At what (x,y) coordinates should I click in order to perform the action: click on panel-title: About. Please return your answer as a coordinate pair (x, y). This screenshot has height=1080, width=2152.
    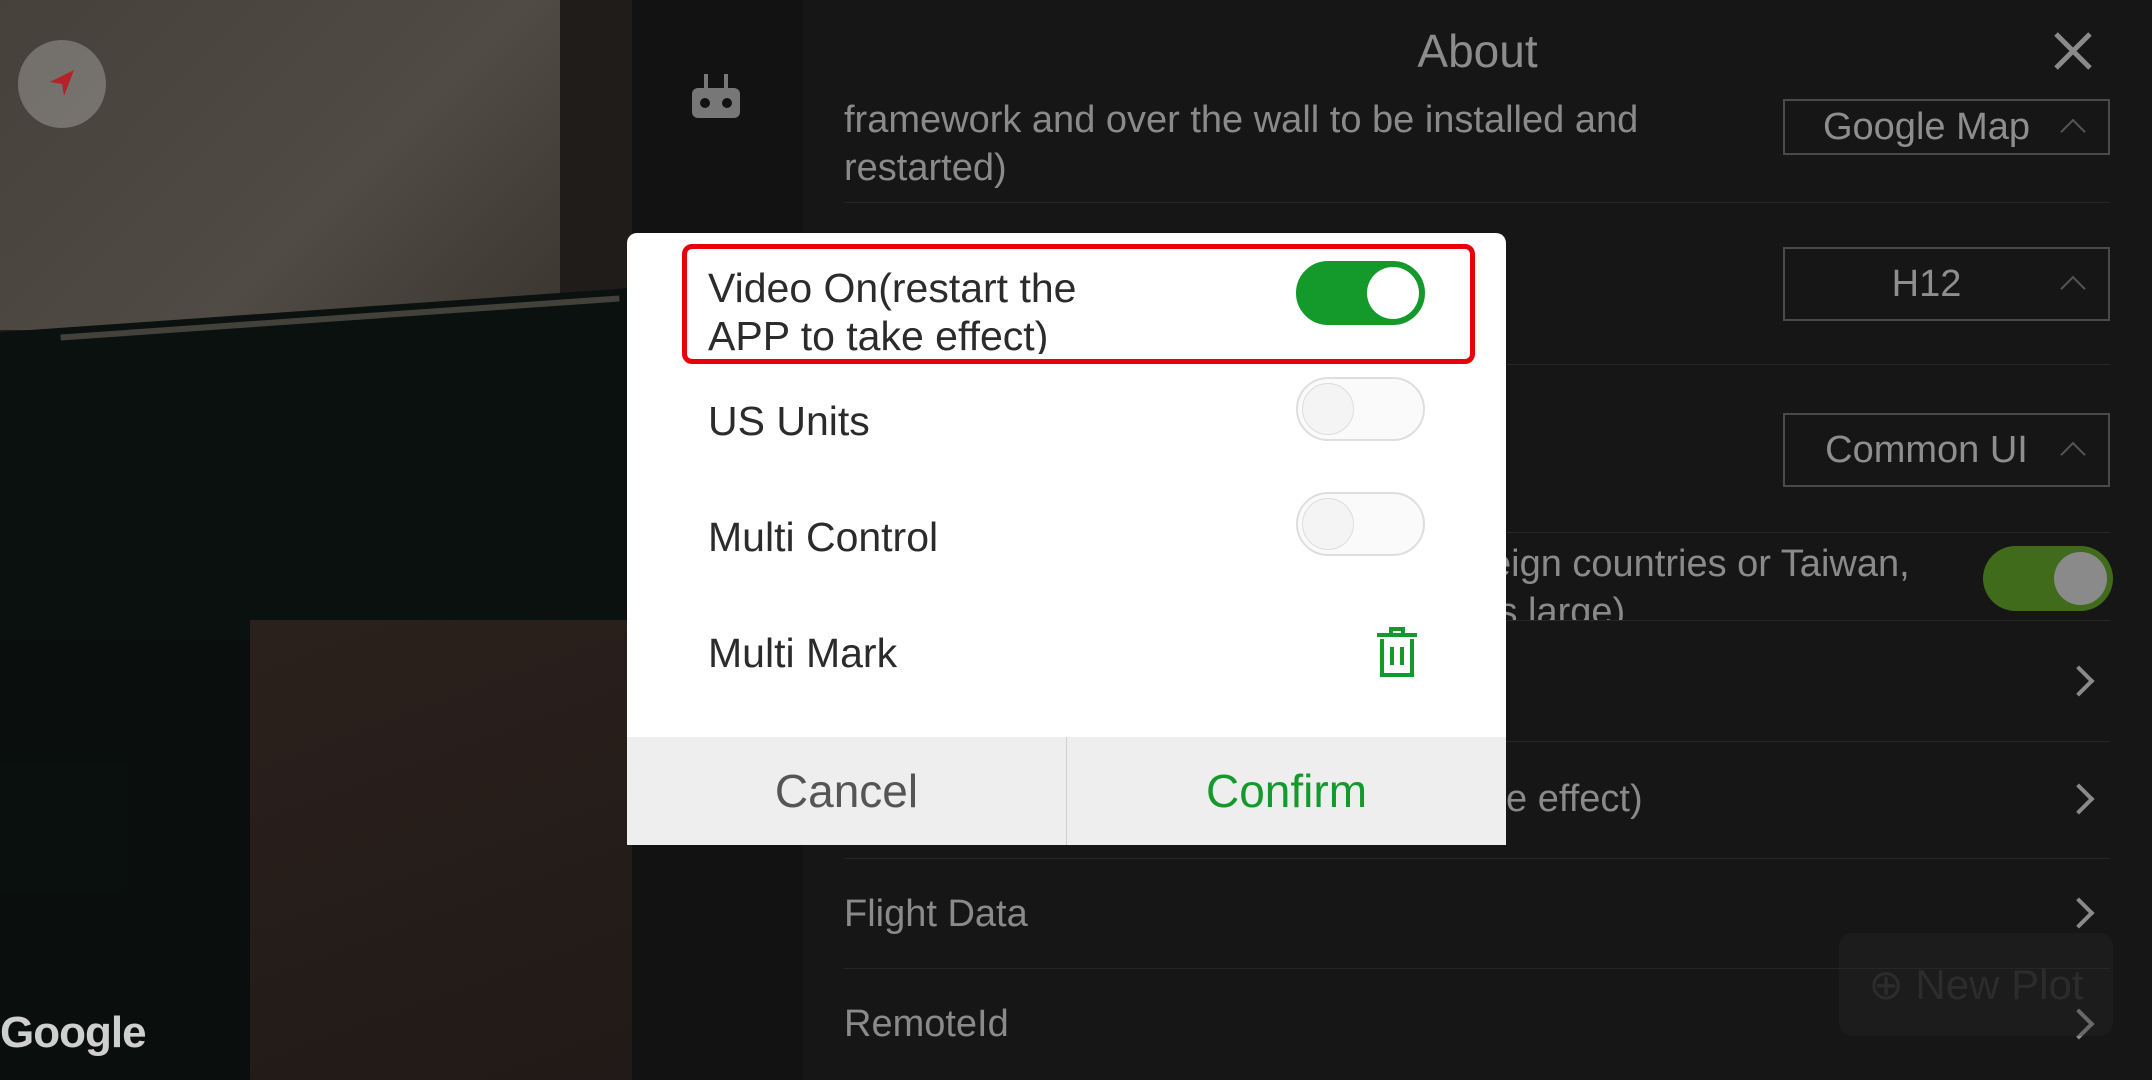
    Looking at the image, I should click on (1477, 51).